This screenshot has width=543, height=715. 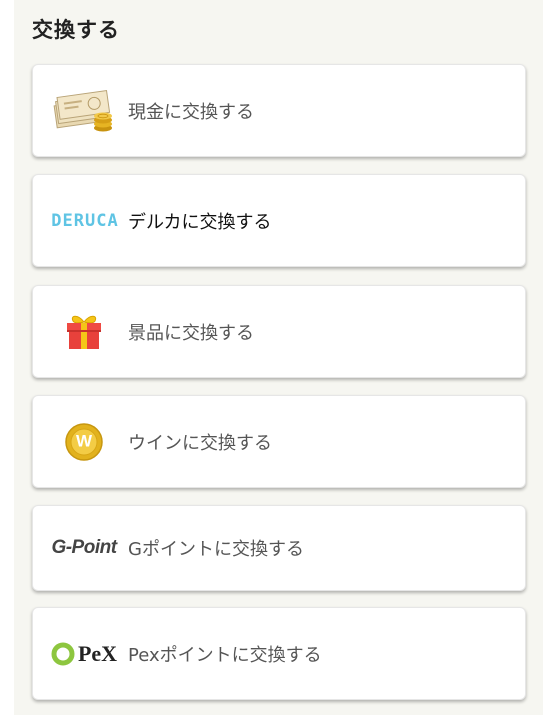 I want to click on cash-banknotes-coins-icon, so click(x=84, y=111).